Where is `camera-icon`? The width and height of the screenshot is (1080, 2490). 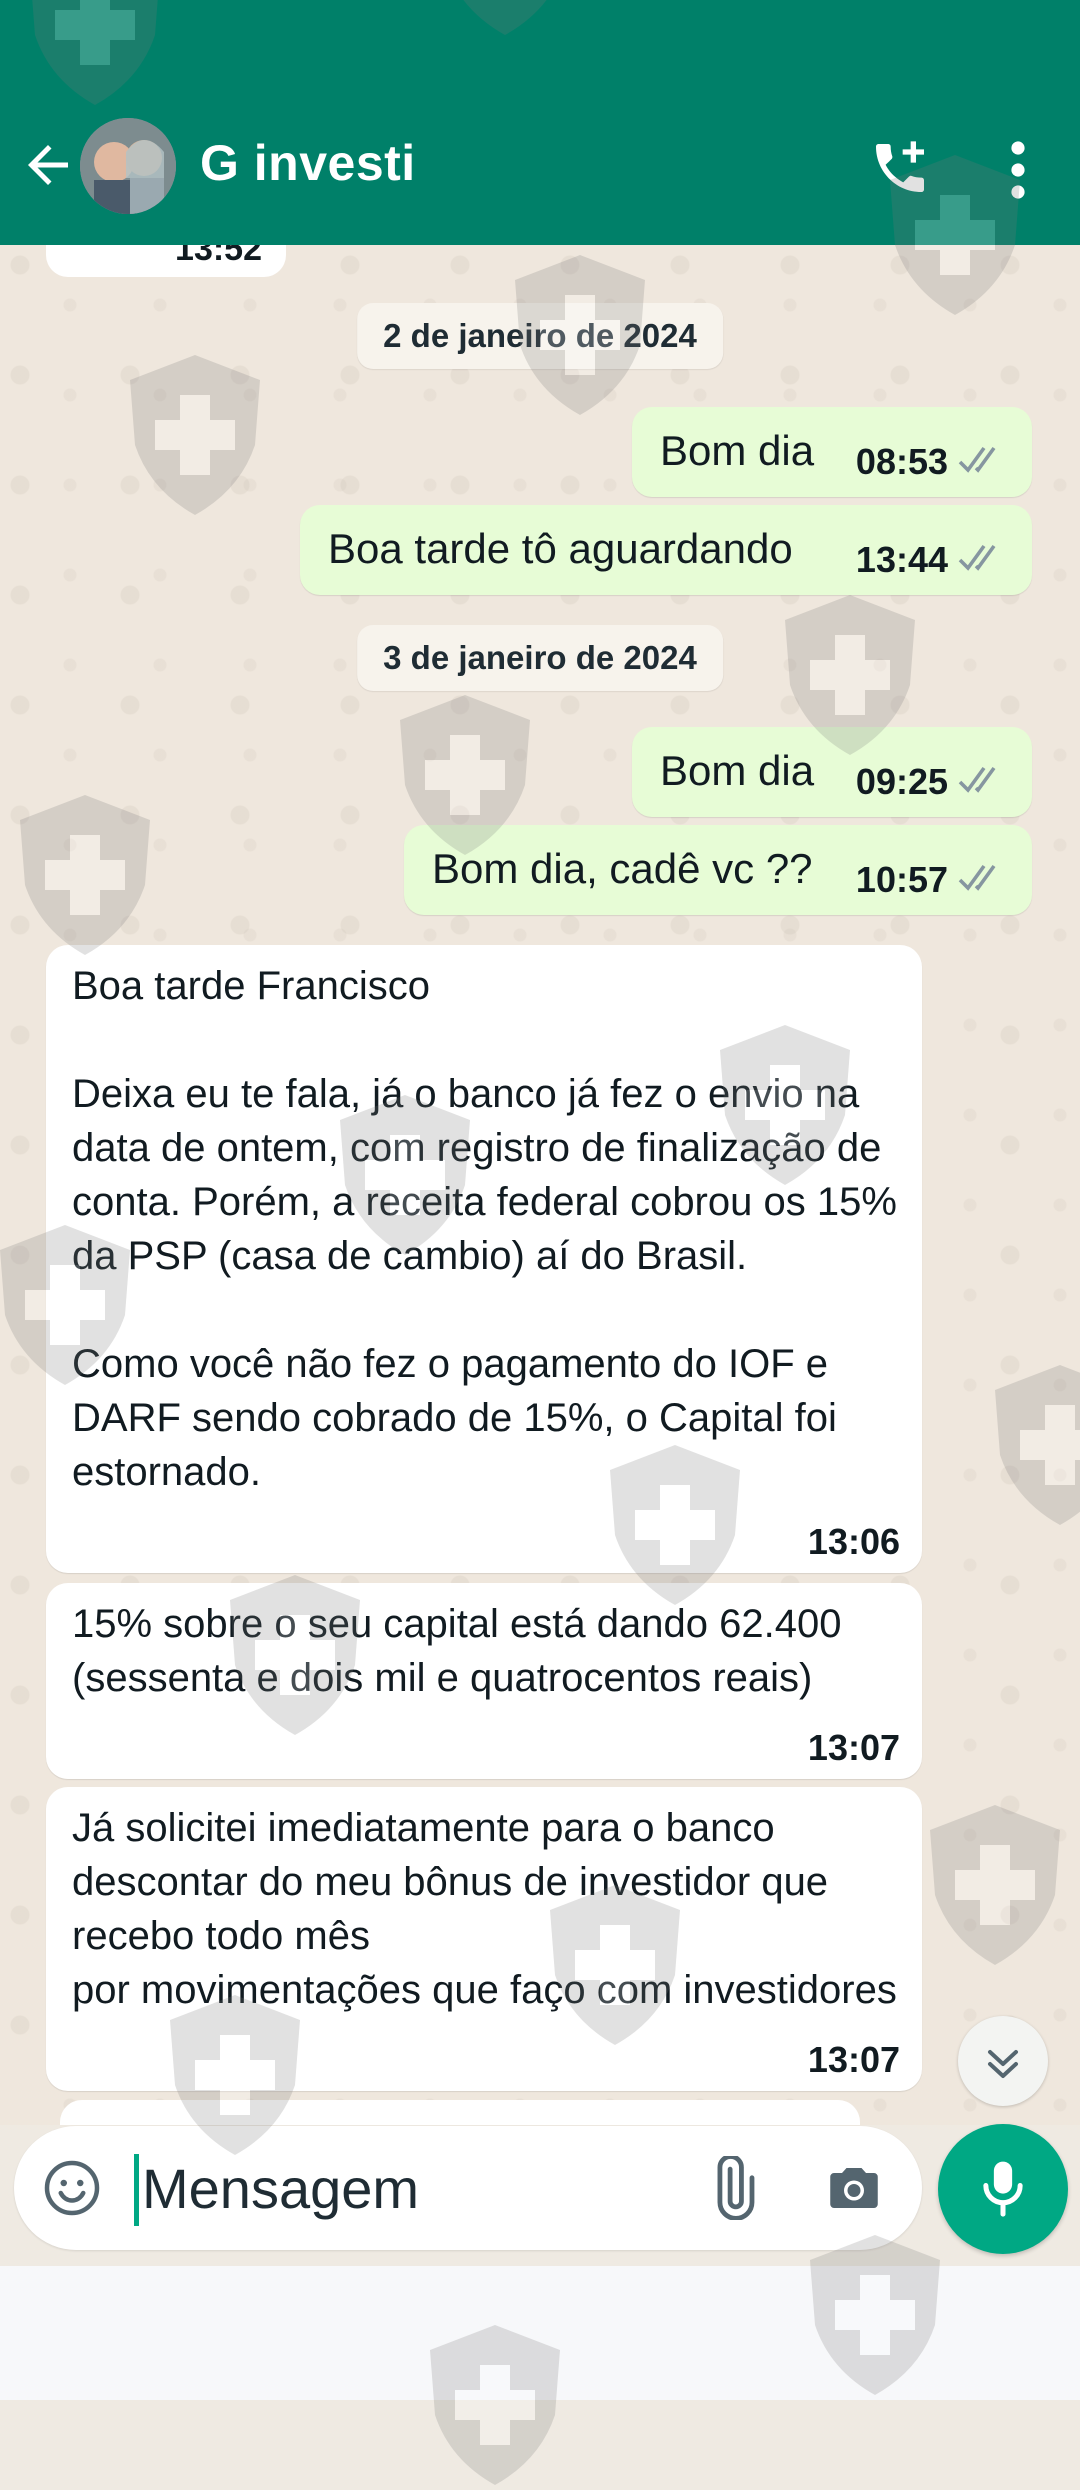 camera-icon is located at coordinates (854, 2188).